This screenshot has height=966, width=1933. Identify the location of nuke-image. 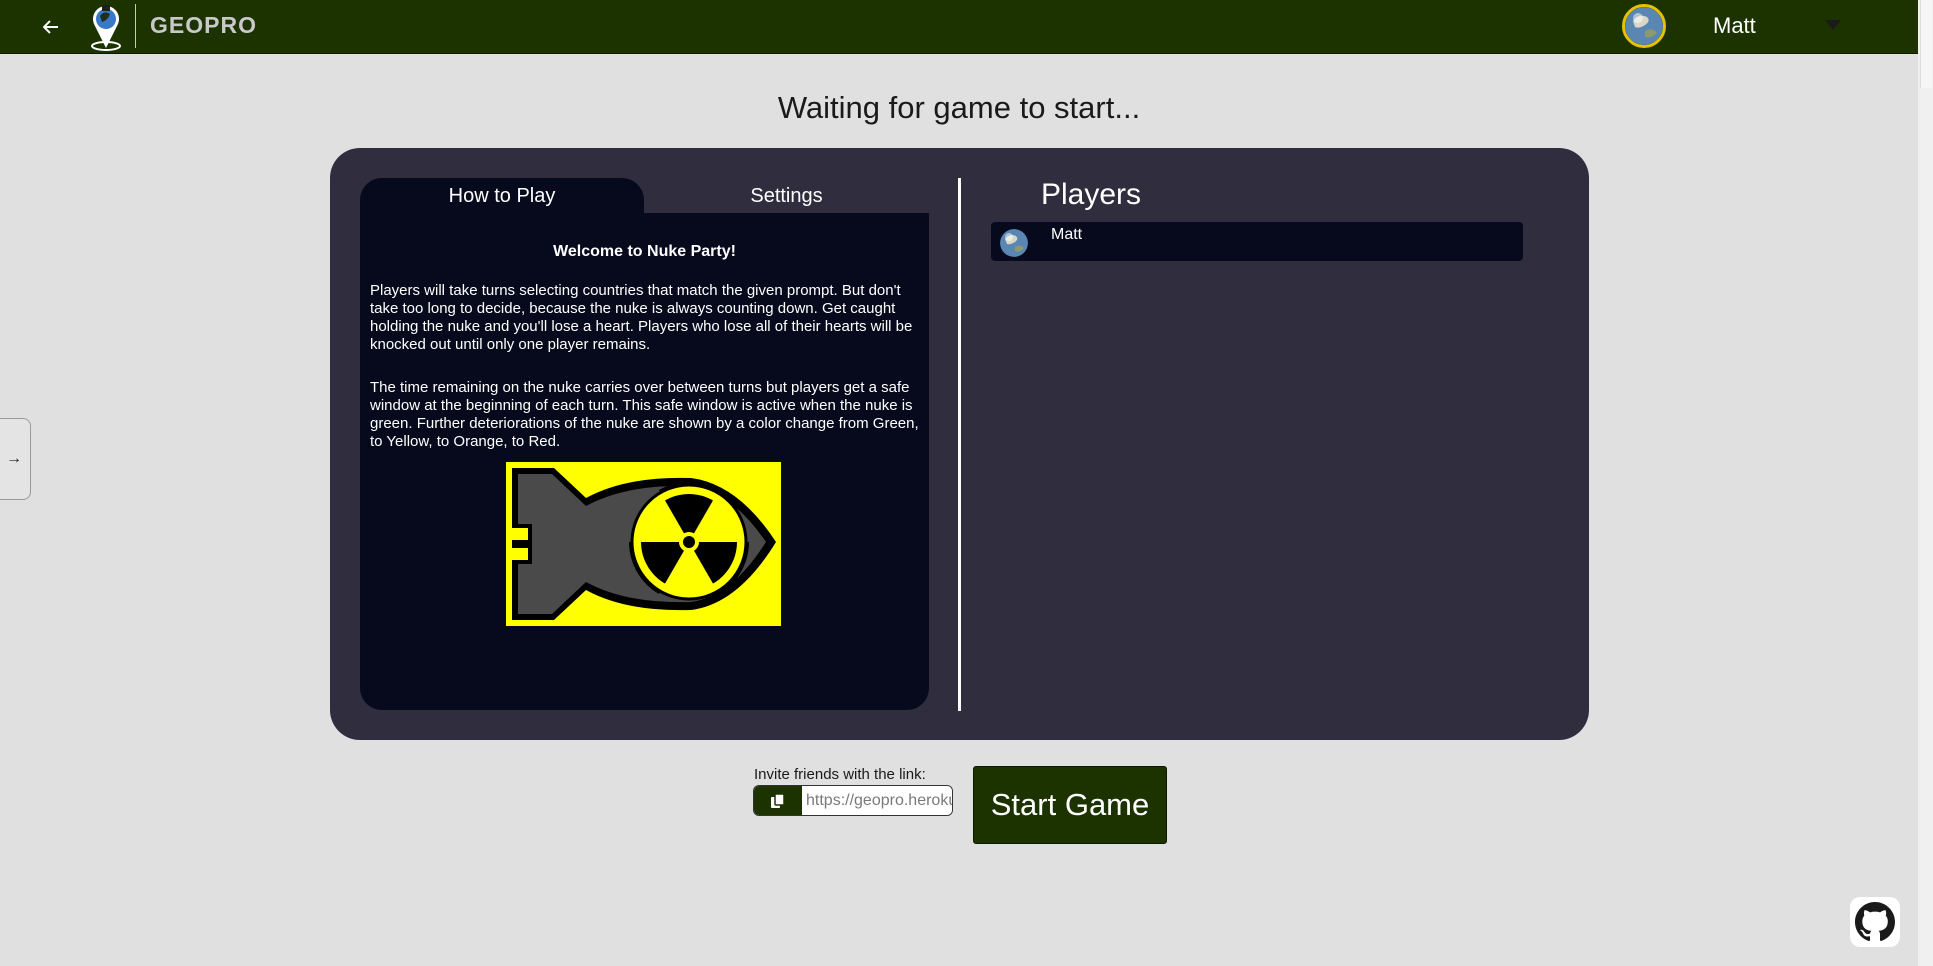
(643, 544).